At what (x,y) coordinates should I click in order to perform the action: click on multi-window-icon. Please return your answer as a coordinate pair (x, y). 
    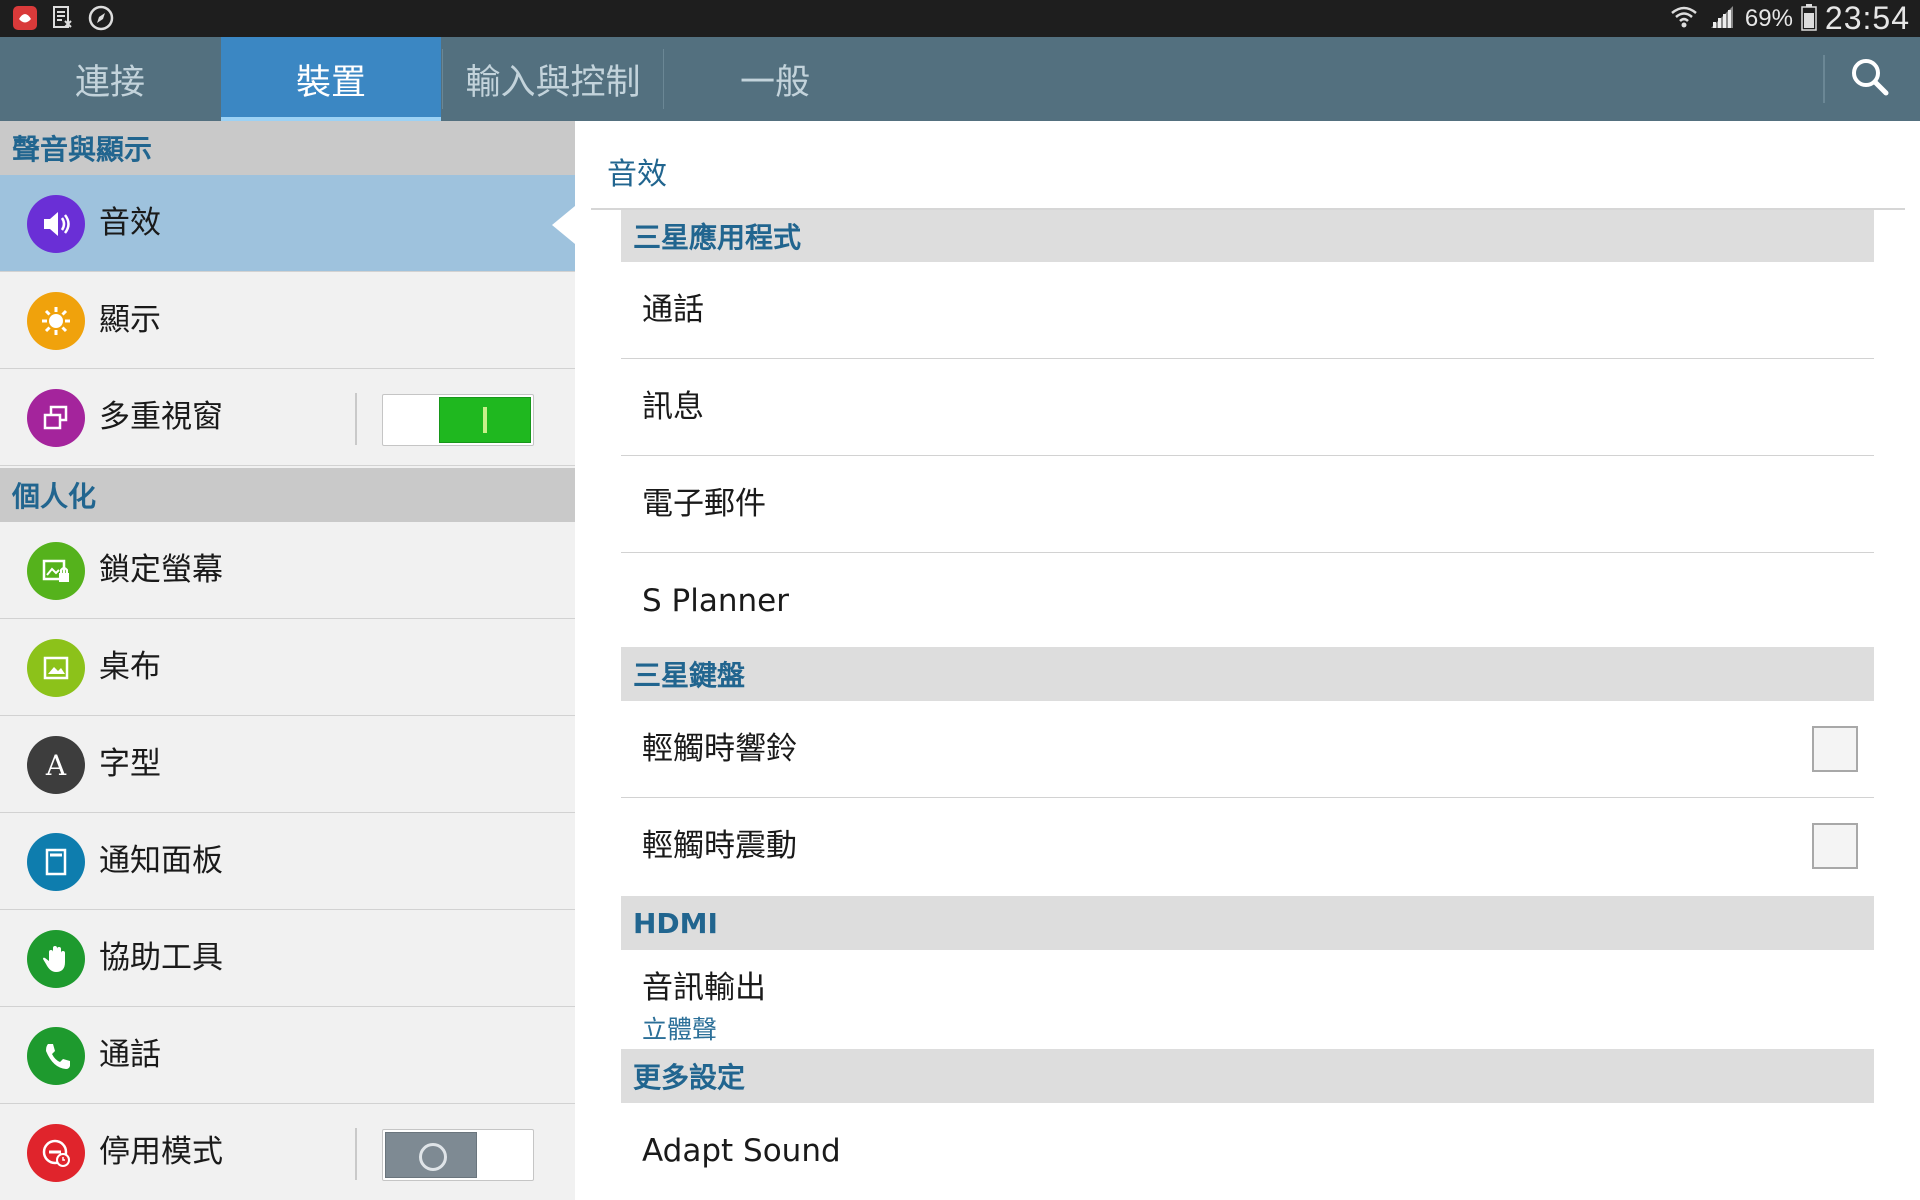
    Looking at the image, I should click on (56, 418).